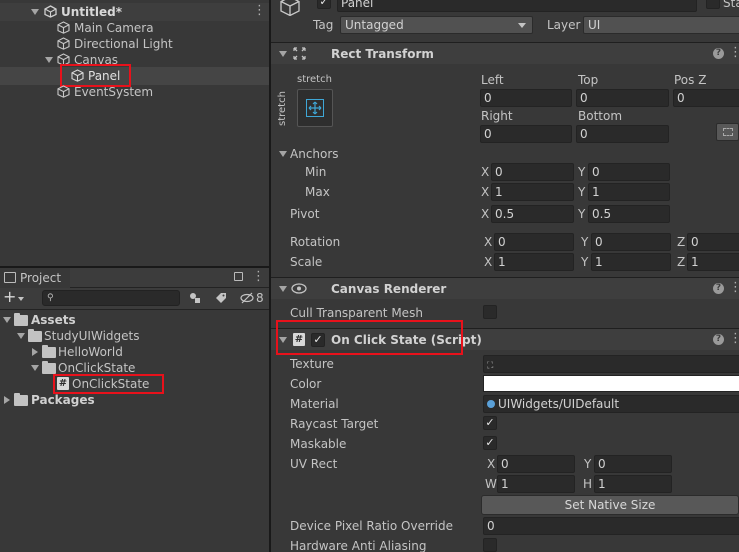 The image size is (739, 552). I want to click on color-field, so click(611, 383).